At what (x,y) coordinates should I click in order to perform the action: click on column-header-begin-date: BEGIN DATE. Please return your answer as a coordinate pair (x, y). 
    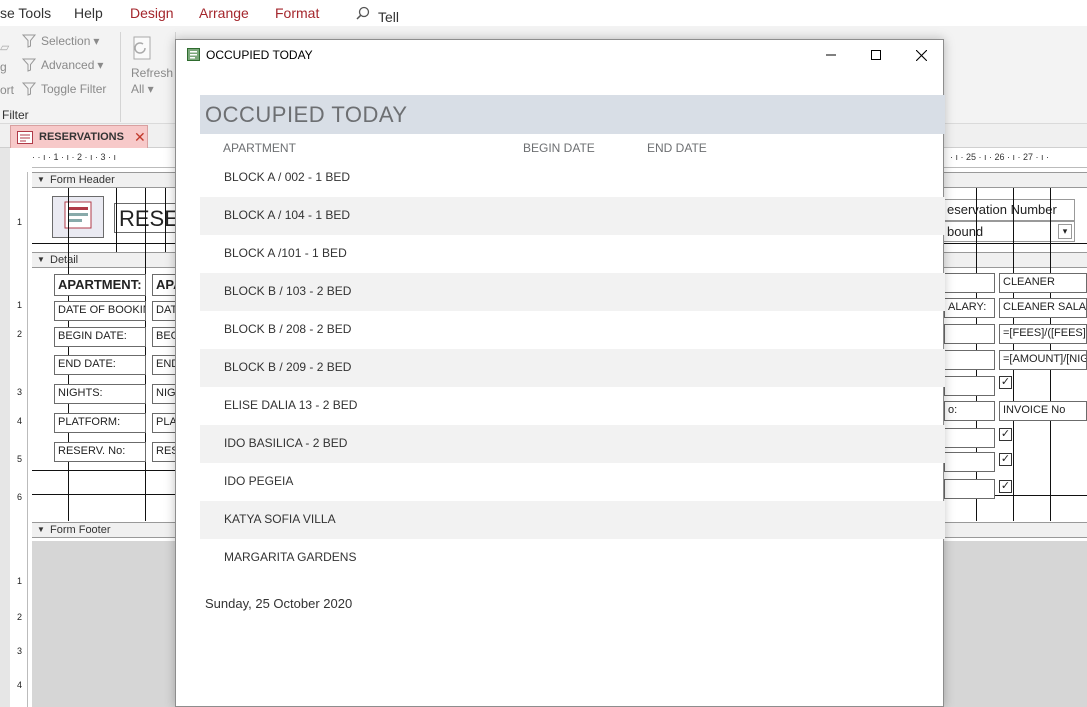
    Looking at the image, I should click on (559, 148).